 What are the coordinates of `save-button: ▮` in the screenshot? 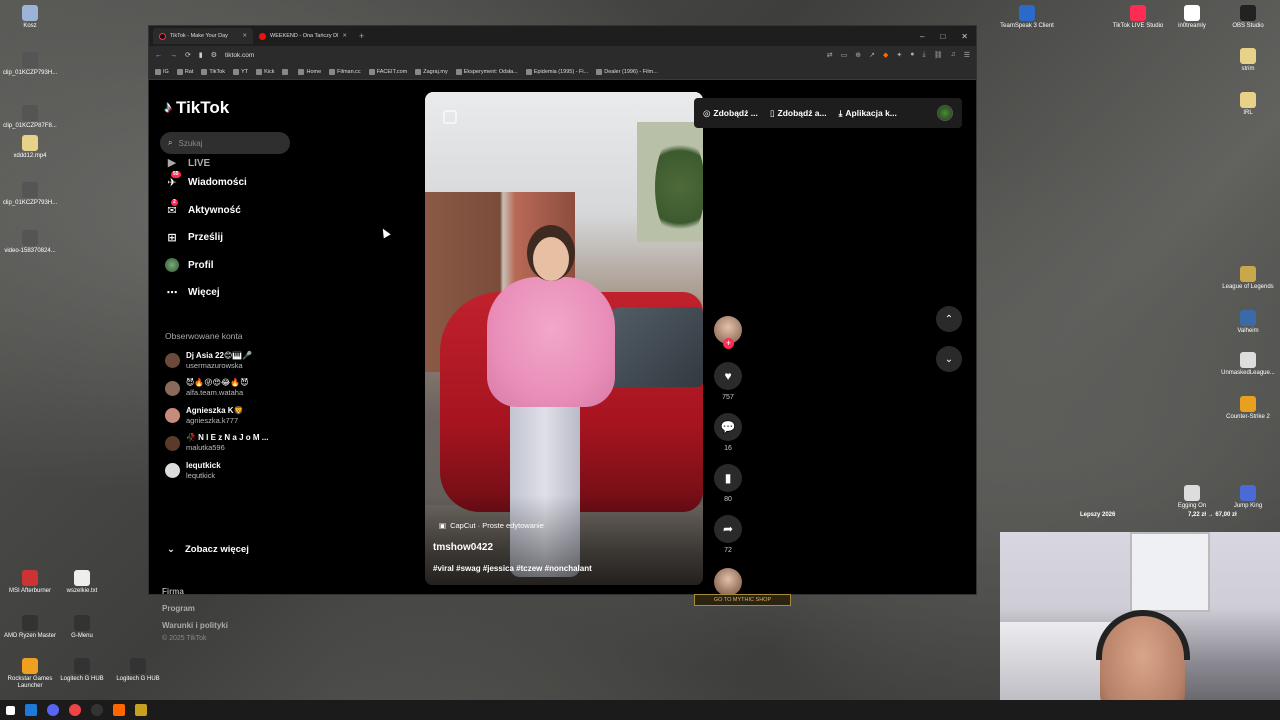 It's located at (728, 478).